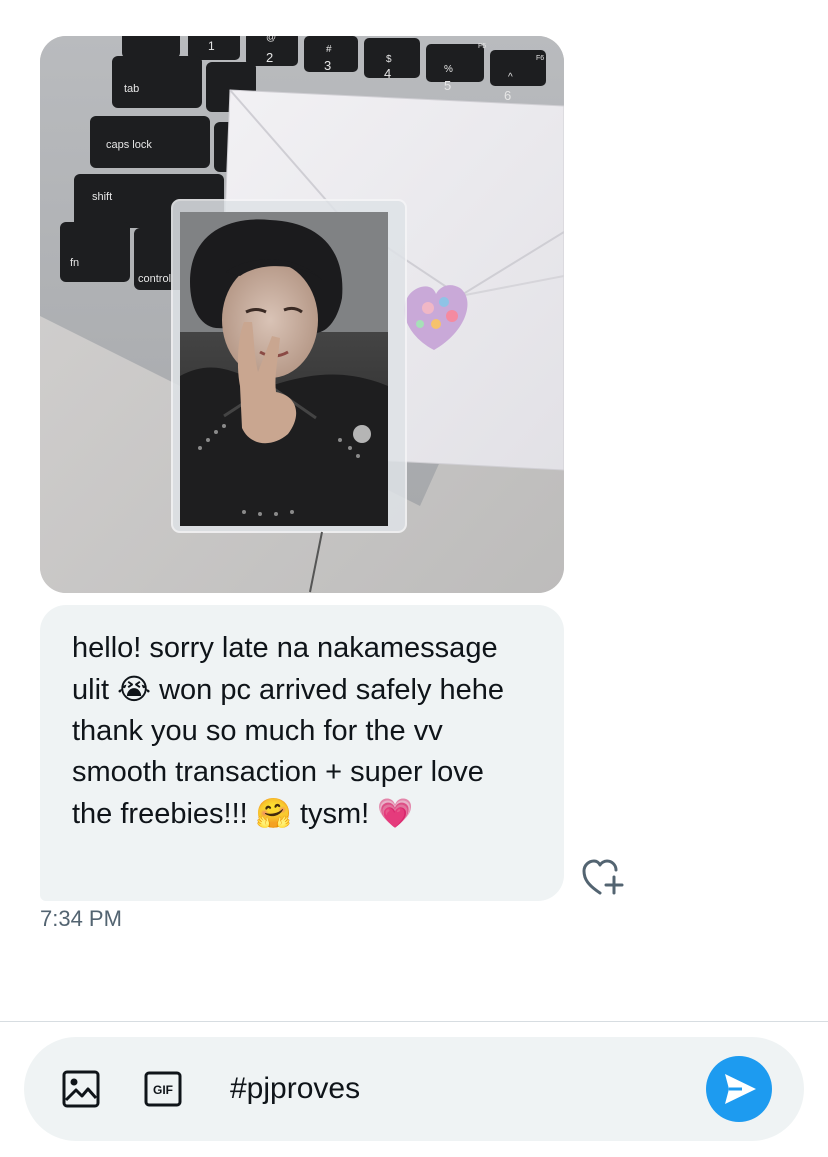 This screenshot has height=1157, width=828. What do you see at coordinates (329, 49) in the screenshot?
I see `key-label-hash: #` at bounding box center [329, 49].